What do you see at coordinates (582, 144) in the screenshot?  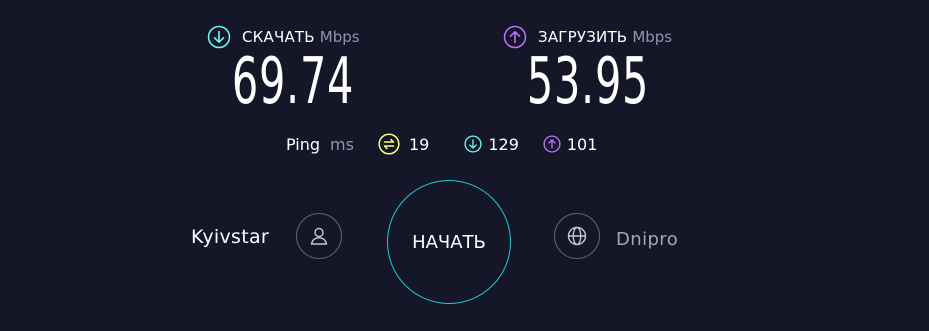 I see `ping-upload-value: 101` at bounding box center [582, 144].